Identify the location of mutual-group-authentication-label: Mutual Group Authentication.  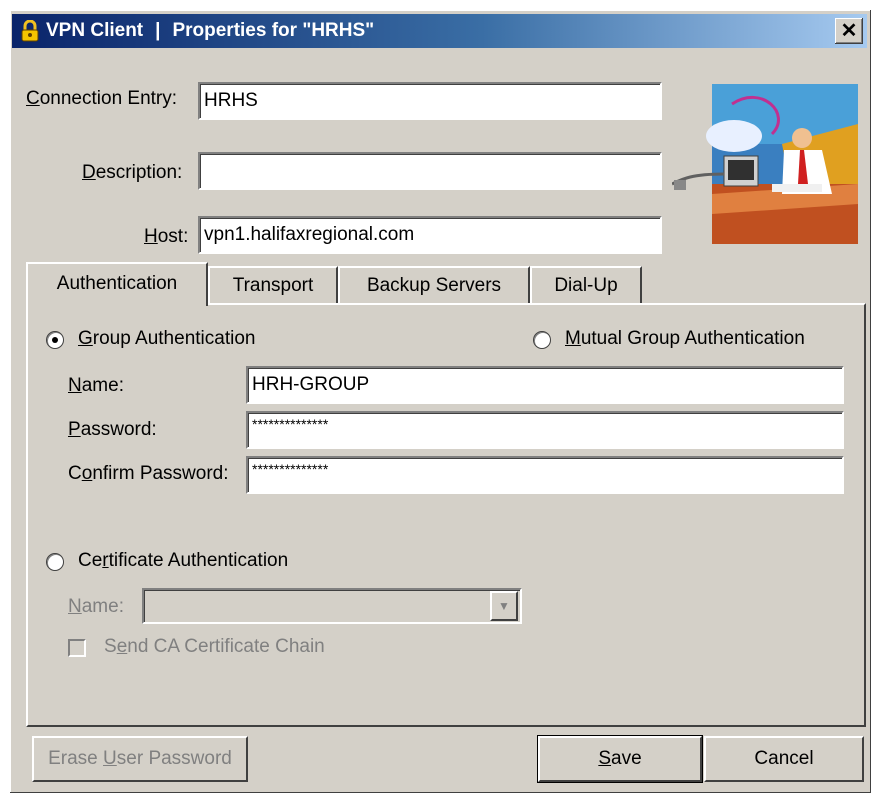
(685, 339).